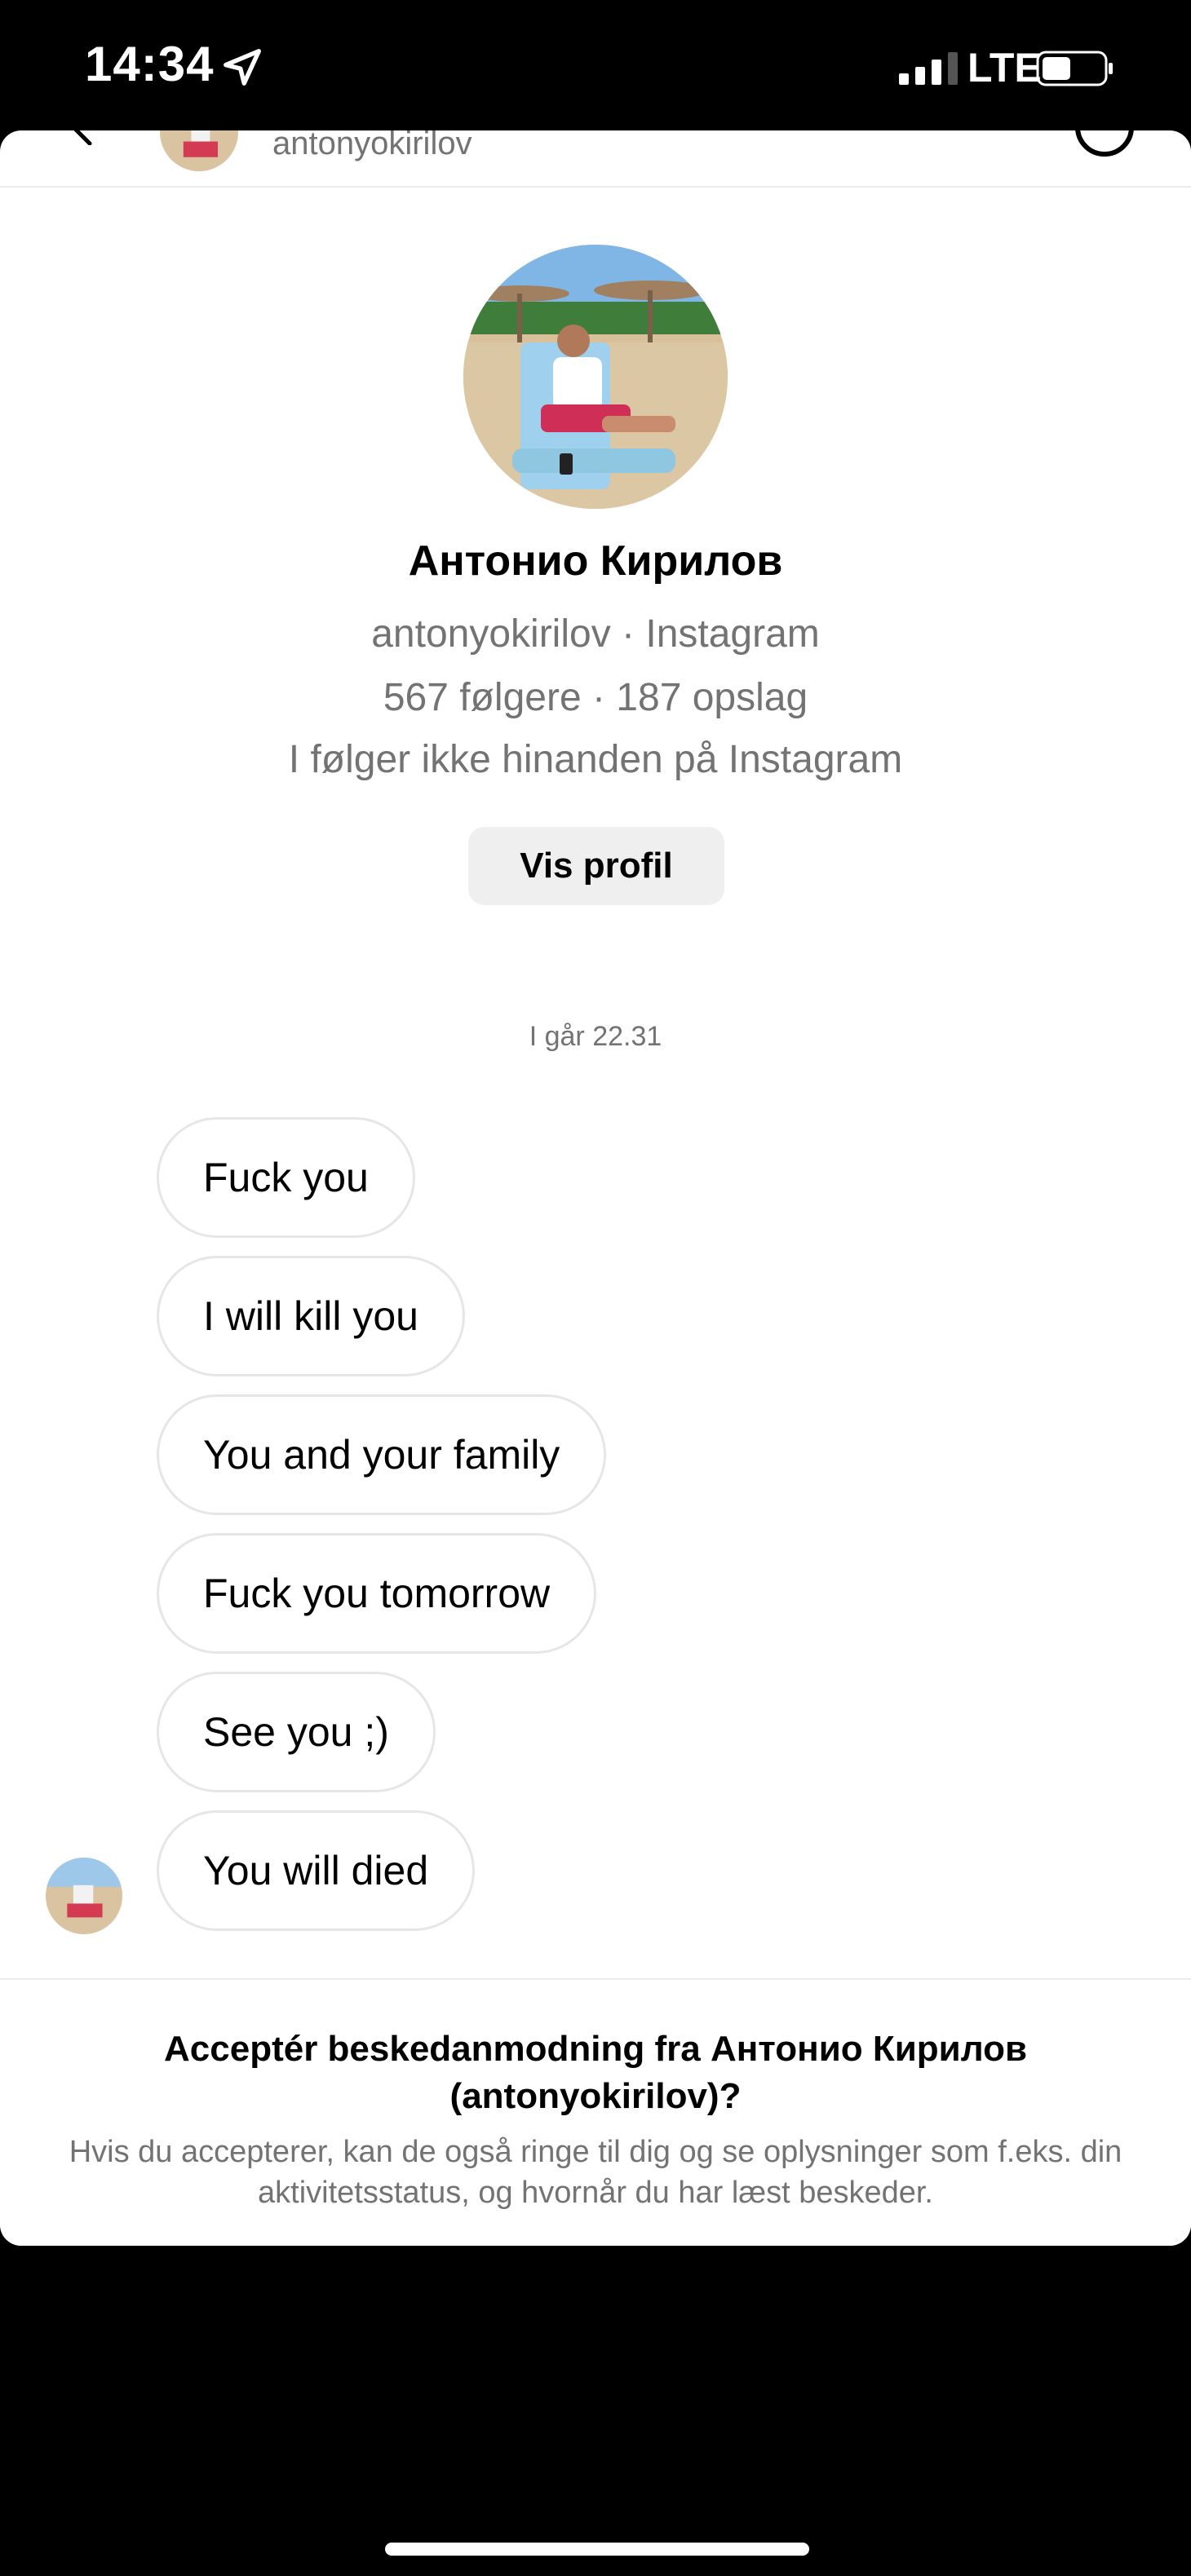  What do you see at coordinates (296, 1732) in the screenshot?
I see `message-bubble: See you ;)` at bounding box center [296, 1732].